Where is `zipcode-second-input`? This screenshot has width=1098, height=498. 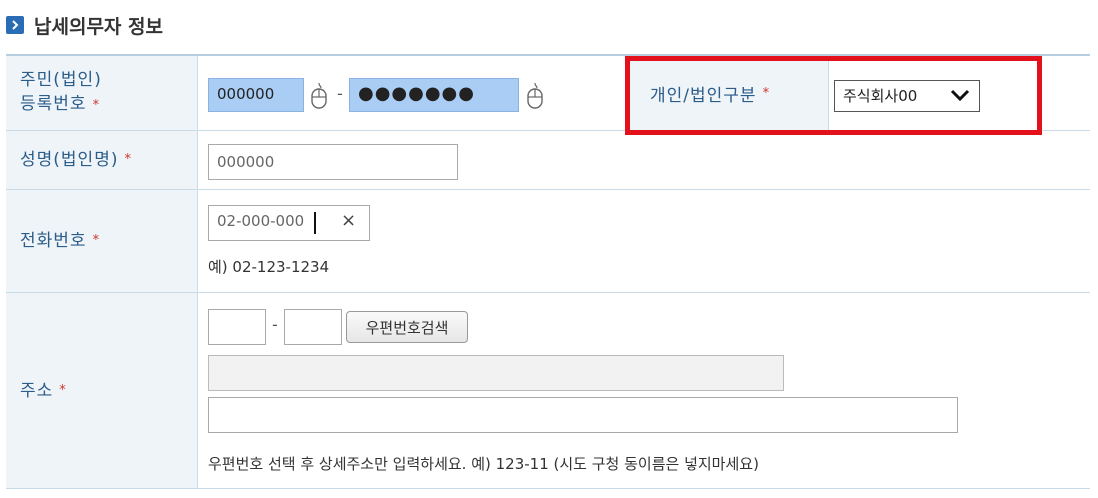
zipcode-second-input is located at coordinates (313, 327).